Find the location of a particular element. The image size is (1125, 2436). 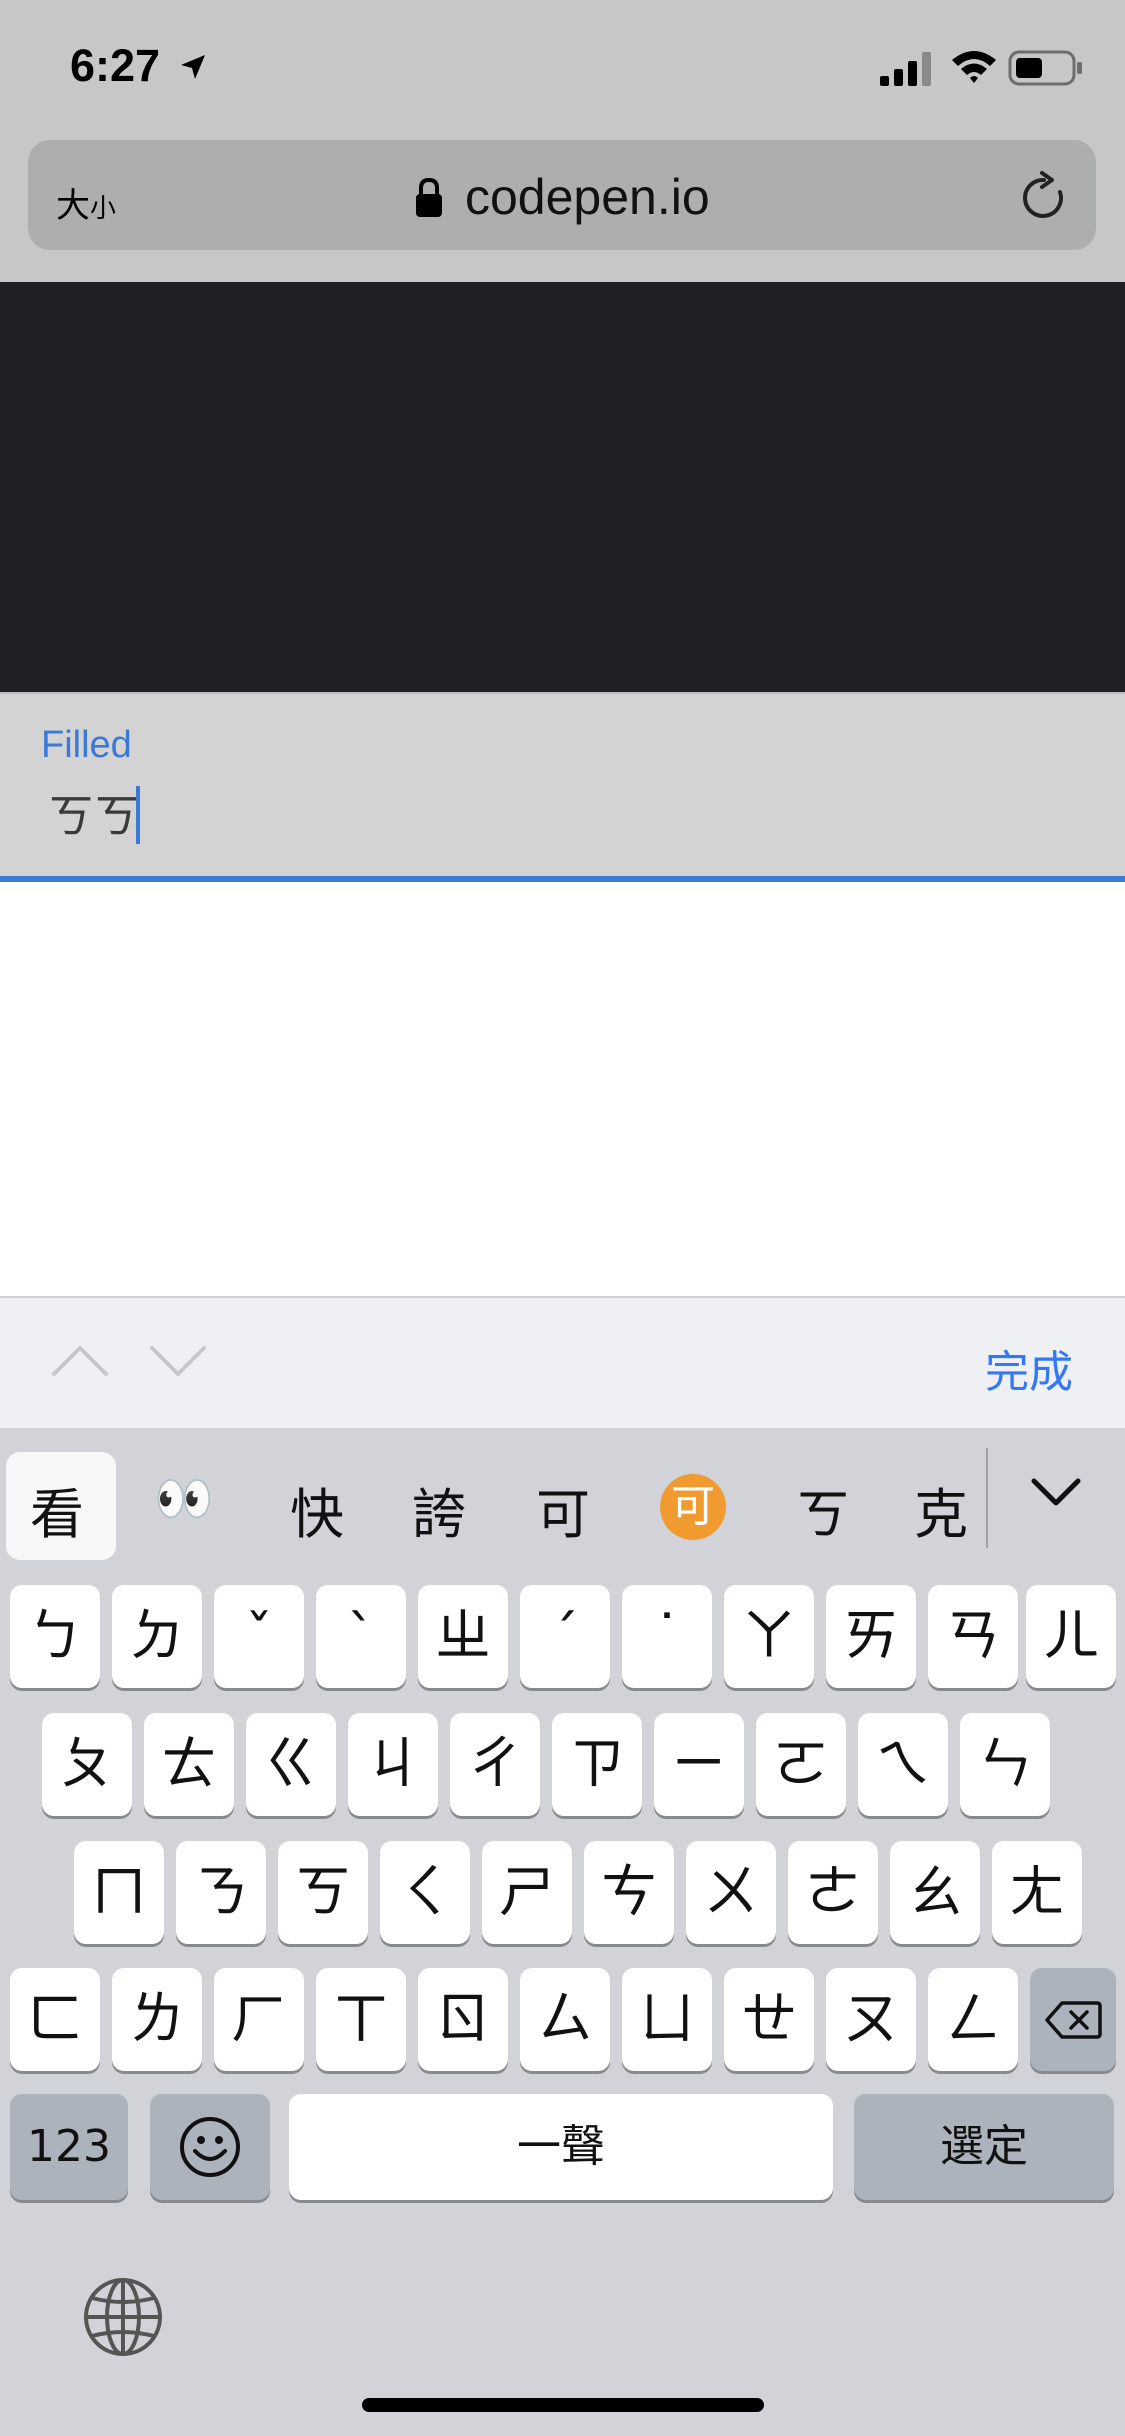

key: ㄨ is located at coordinates (731, 1892).